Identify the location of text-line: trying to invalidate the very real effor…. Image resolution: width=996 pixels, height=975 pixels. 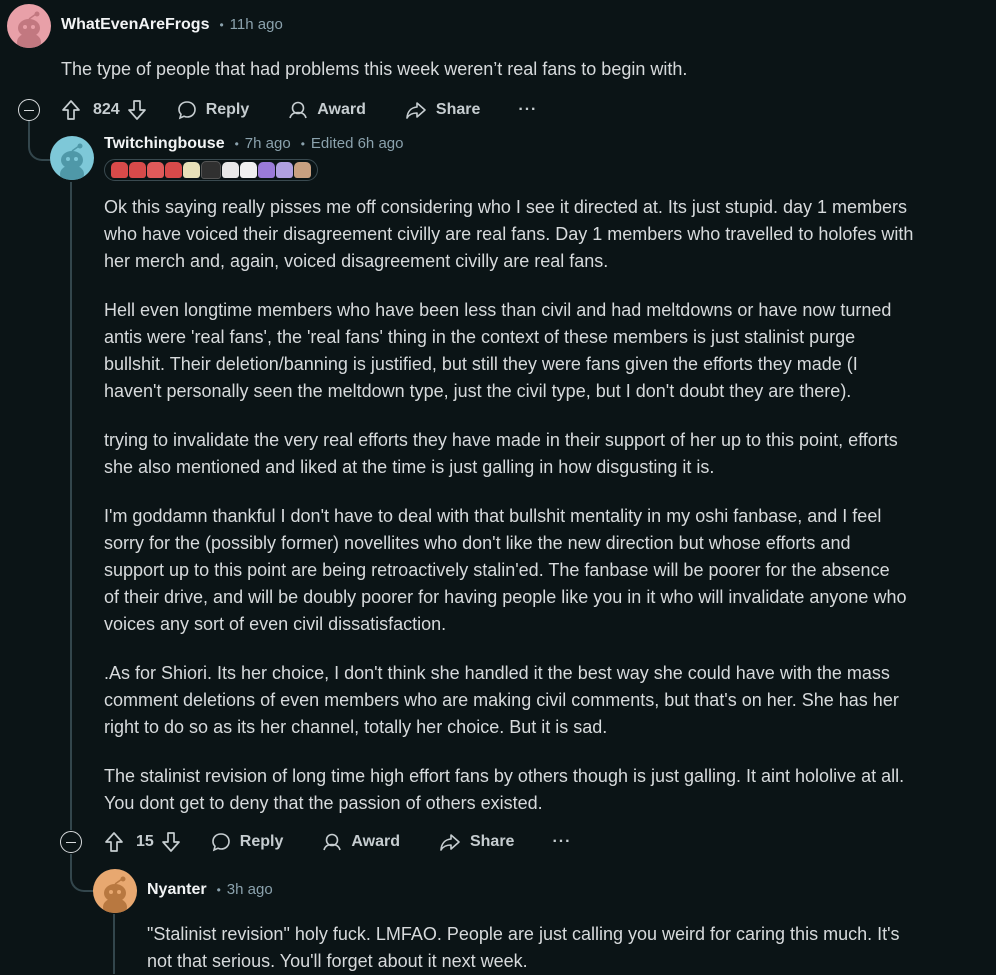
(501, 440).